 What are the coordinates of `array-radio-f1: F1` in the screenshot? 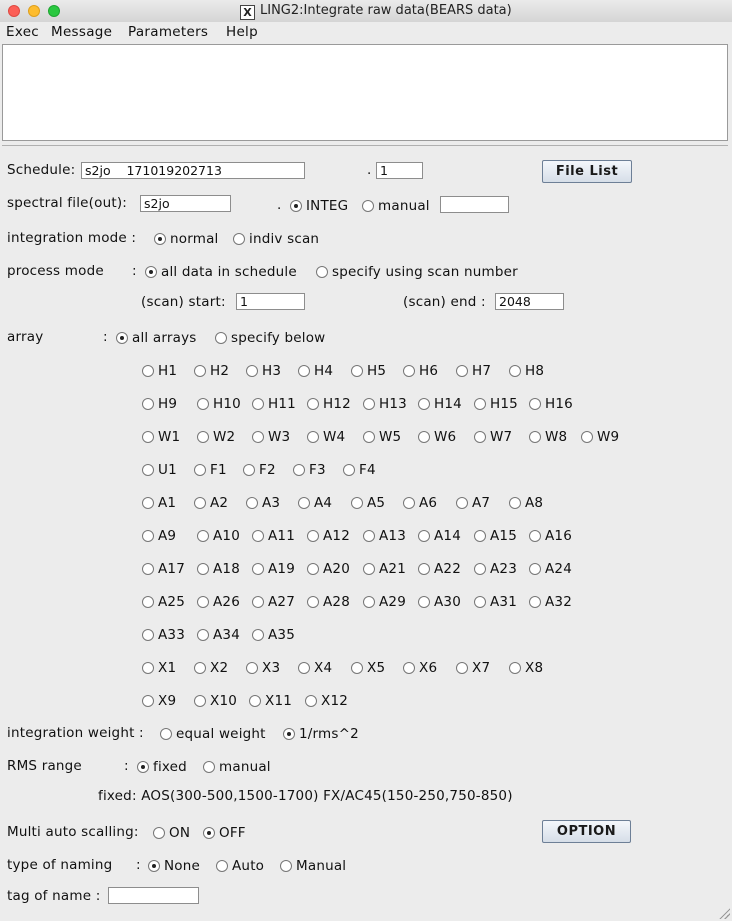 It's located at (210, 470).